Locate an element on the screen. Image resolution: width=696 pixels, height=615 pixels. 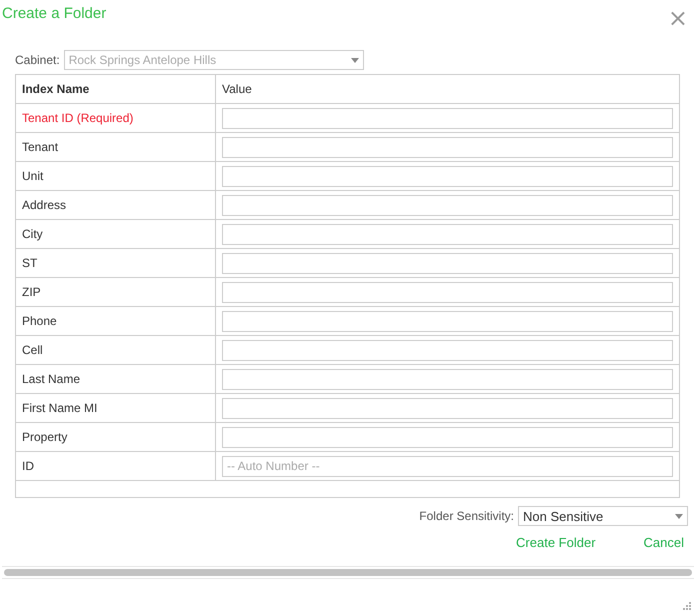
index-name-cell: City is located at coordinates (116, 234).